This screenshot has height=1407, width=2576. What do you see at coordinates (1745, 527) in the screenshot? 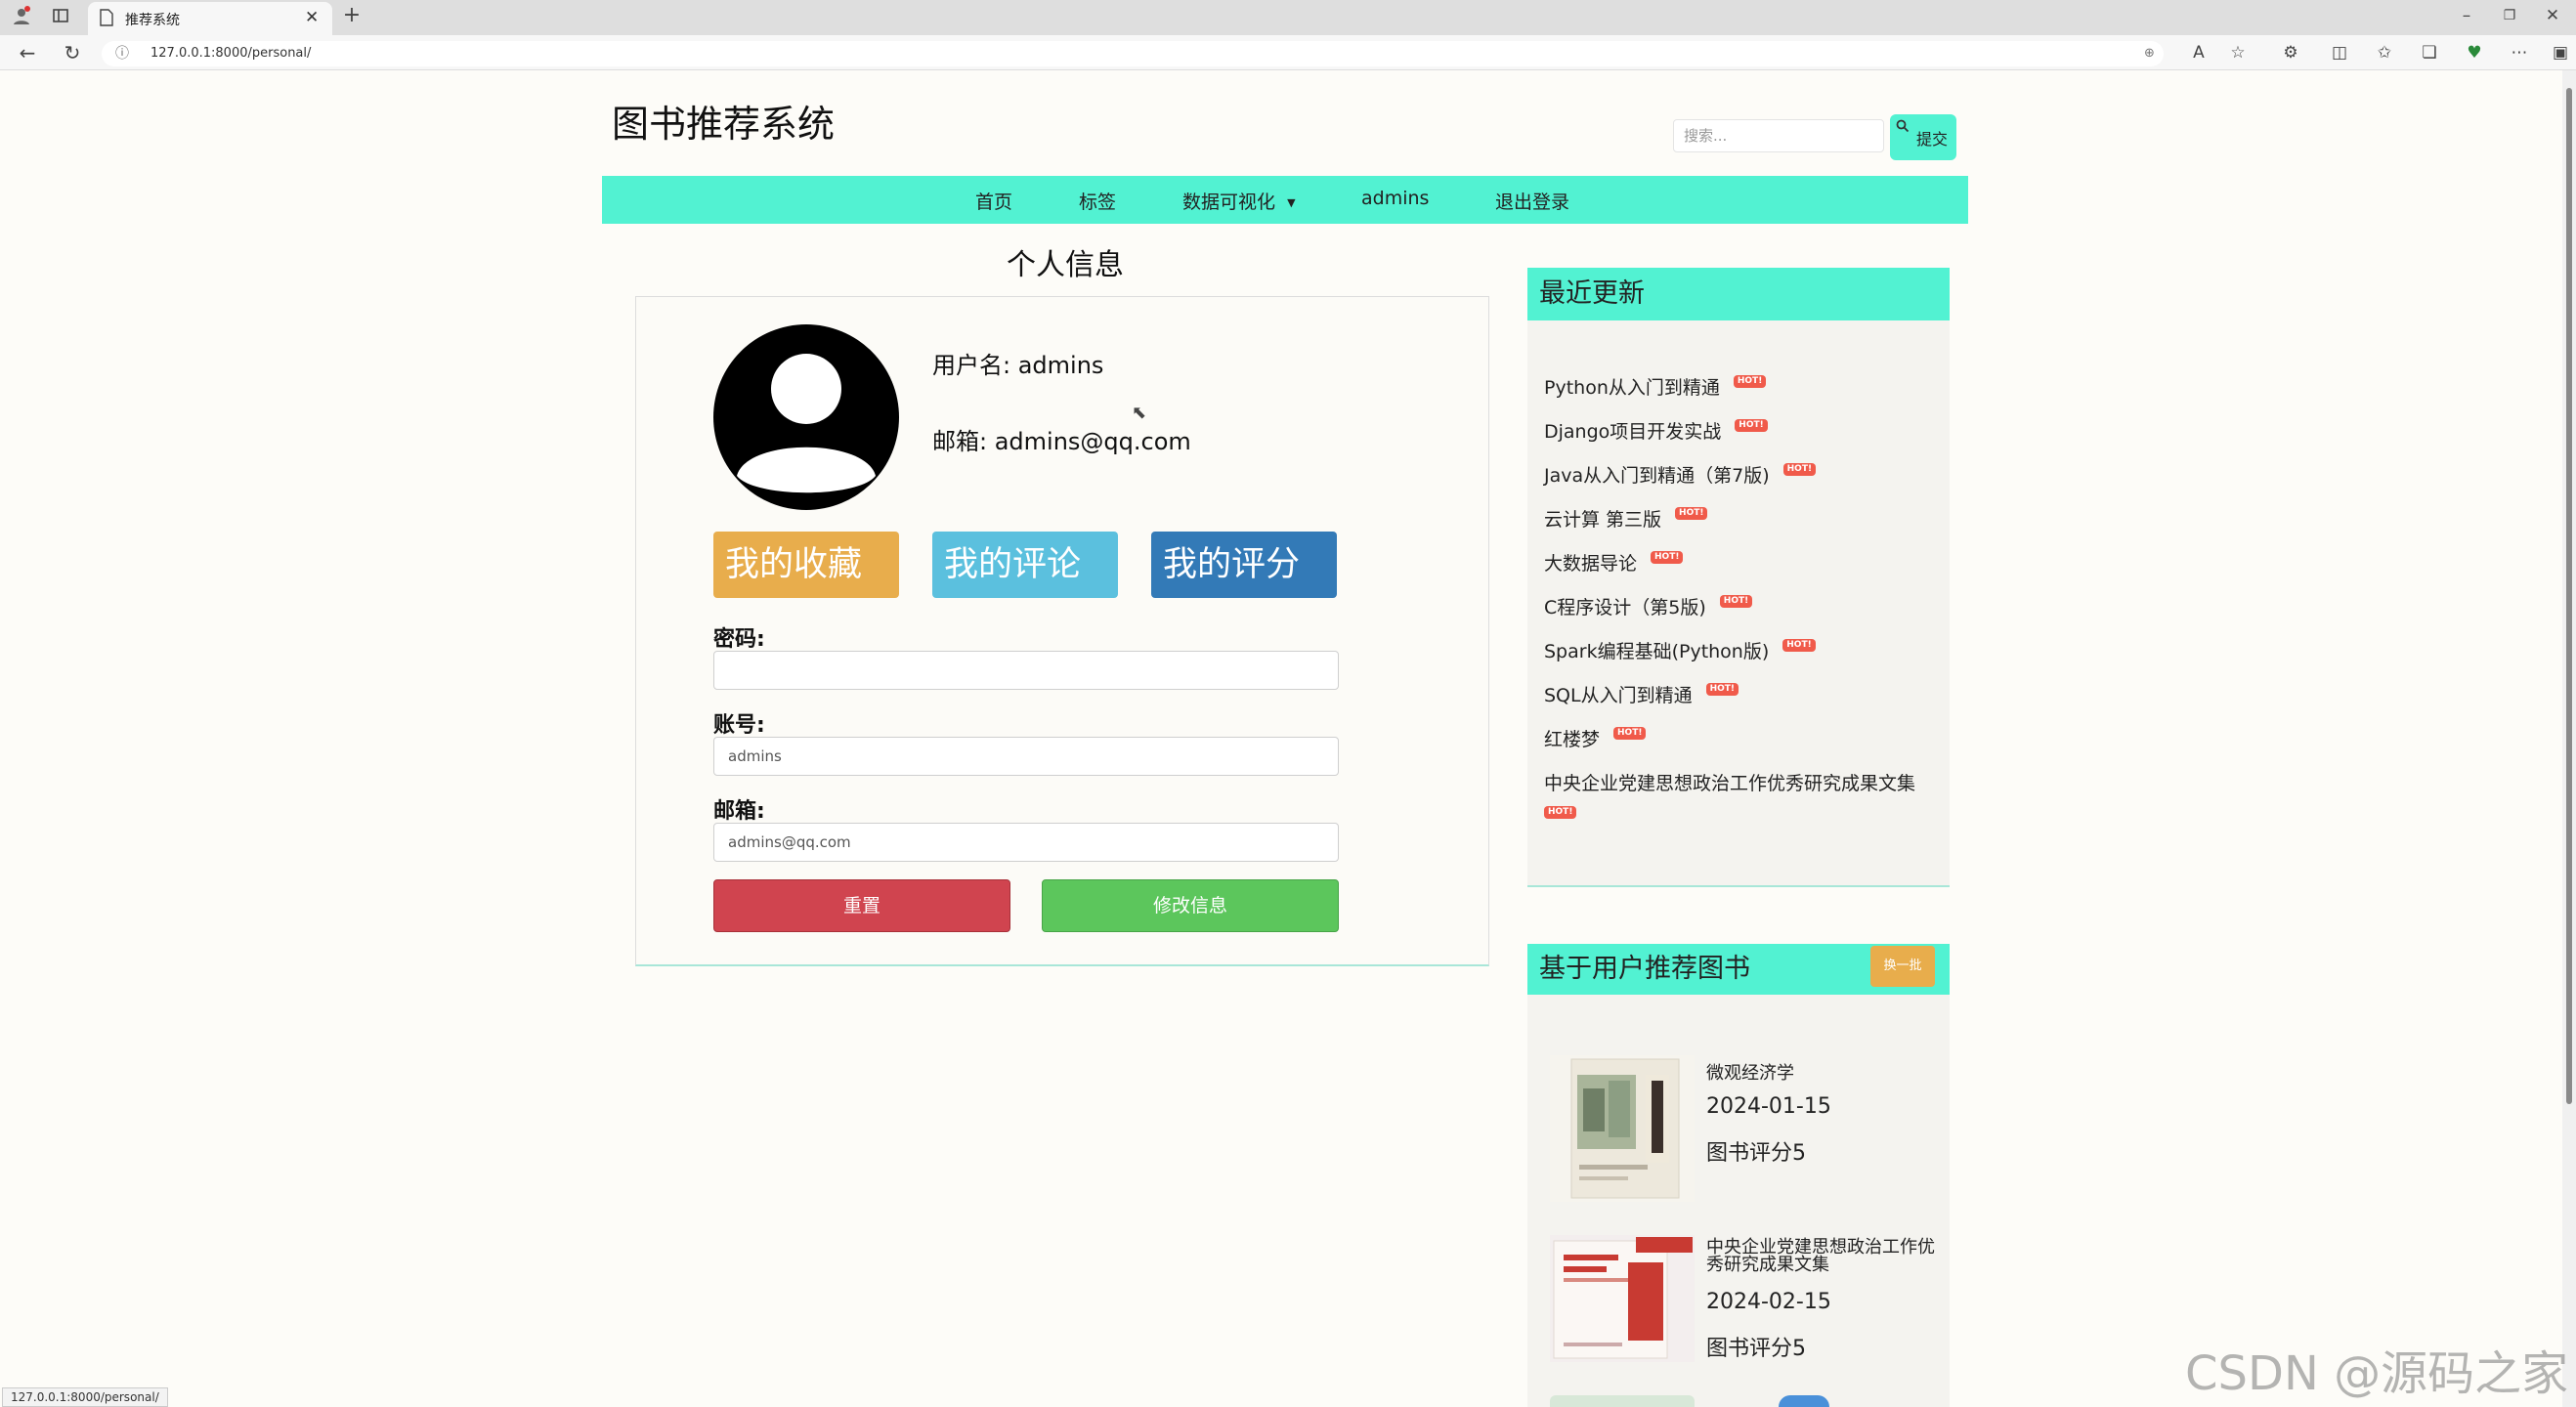
I see `list-item: 云计算 第三版 HOT!` at bounding box center [1745, 527].